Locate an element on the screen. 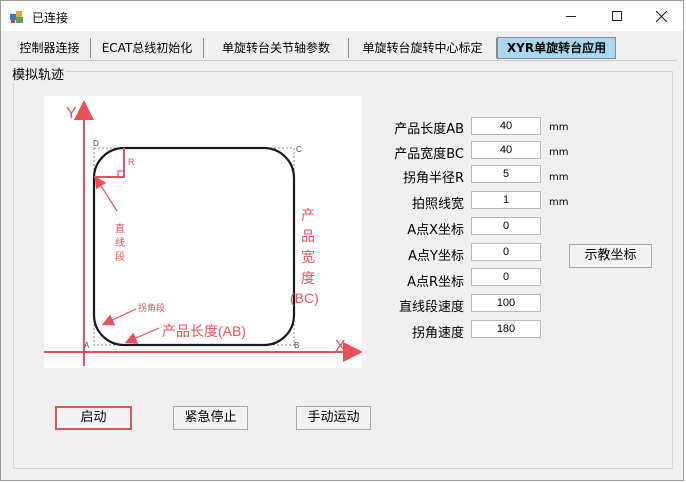 The height and width of the screenshot is (483, 686). length-ab-unit: mm is located at coordinates (559, 127).